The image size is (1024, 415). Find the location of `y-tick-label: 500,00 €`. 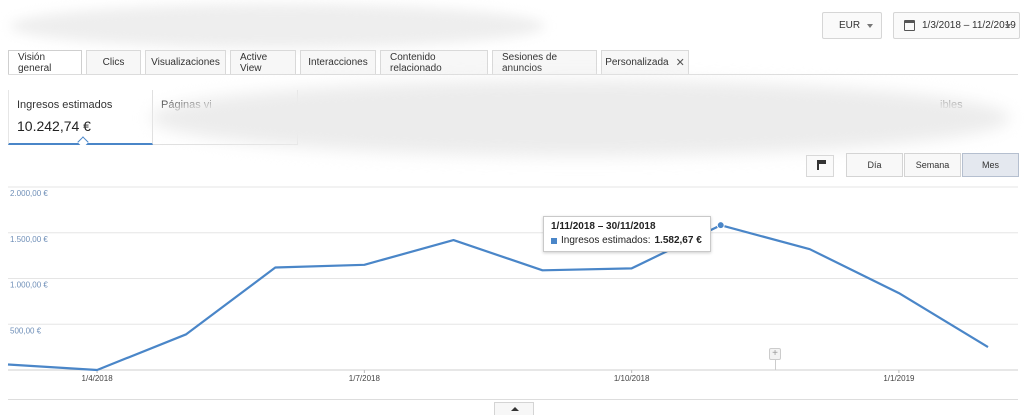

y-tick-label: 500,00 € is located at coordinates (26, 330).